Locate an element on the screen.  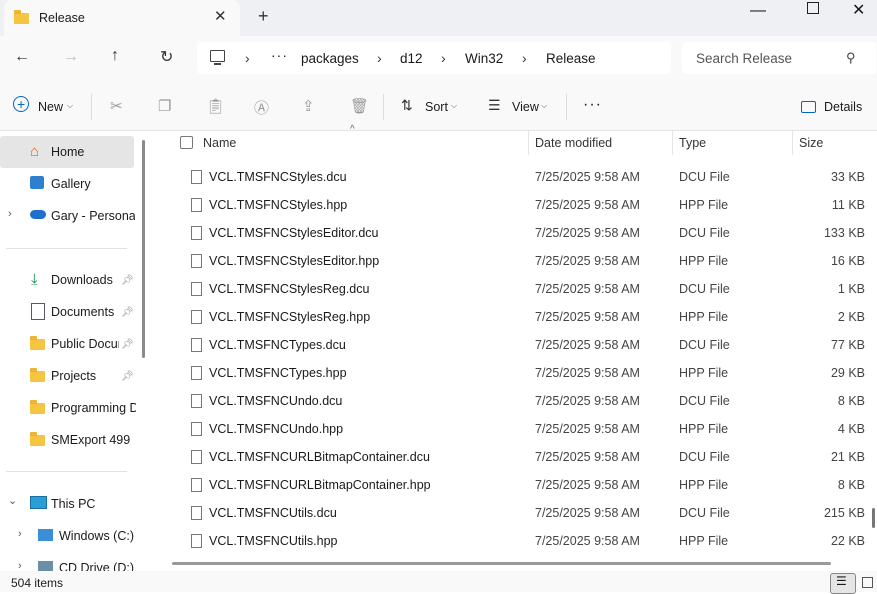
refresh-icon: ↻ is located at coordinates (166, 57).